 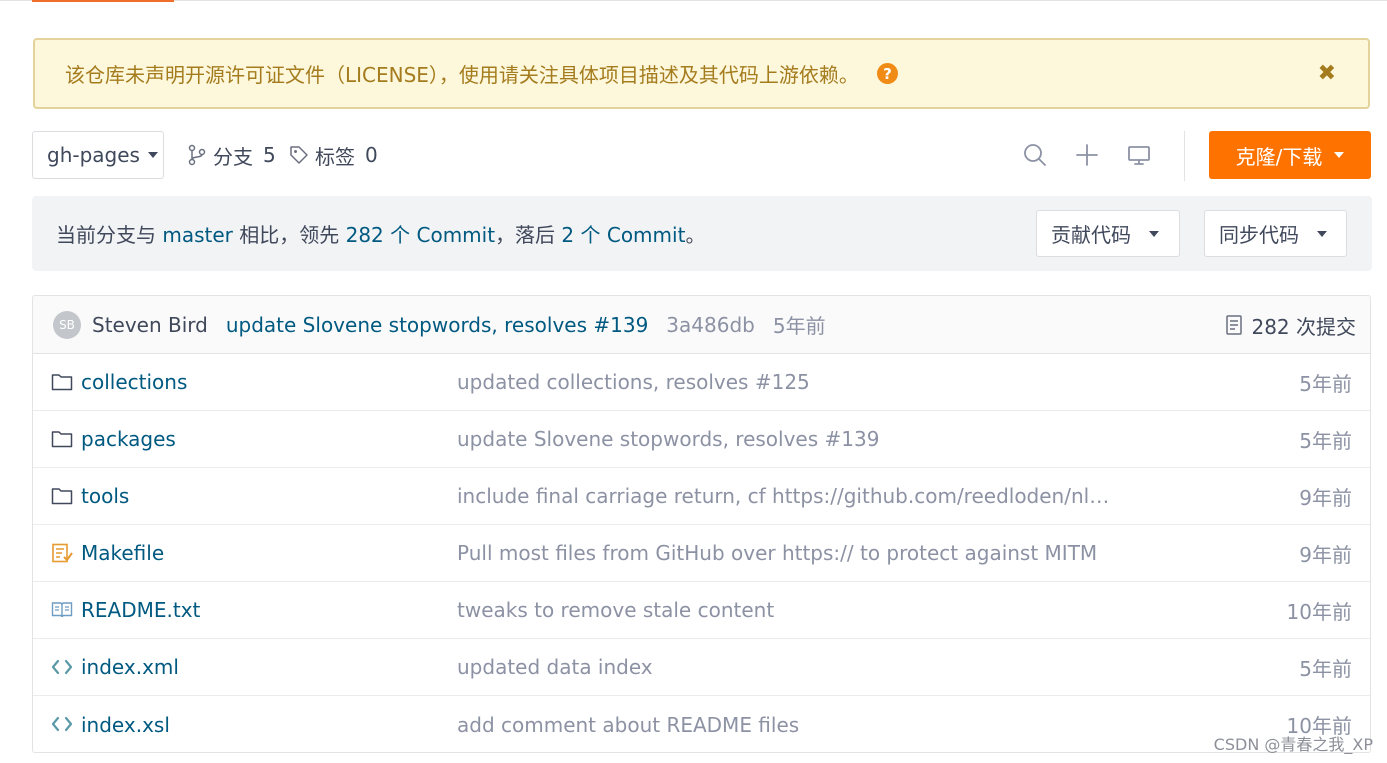 I want to click on contribute-code-button: 贡献代码, so click(x=1108, y=233).